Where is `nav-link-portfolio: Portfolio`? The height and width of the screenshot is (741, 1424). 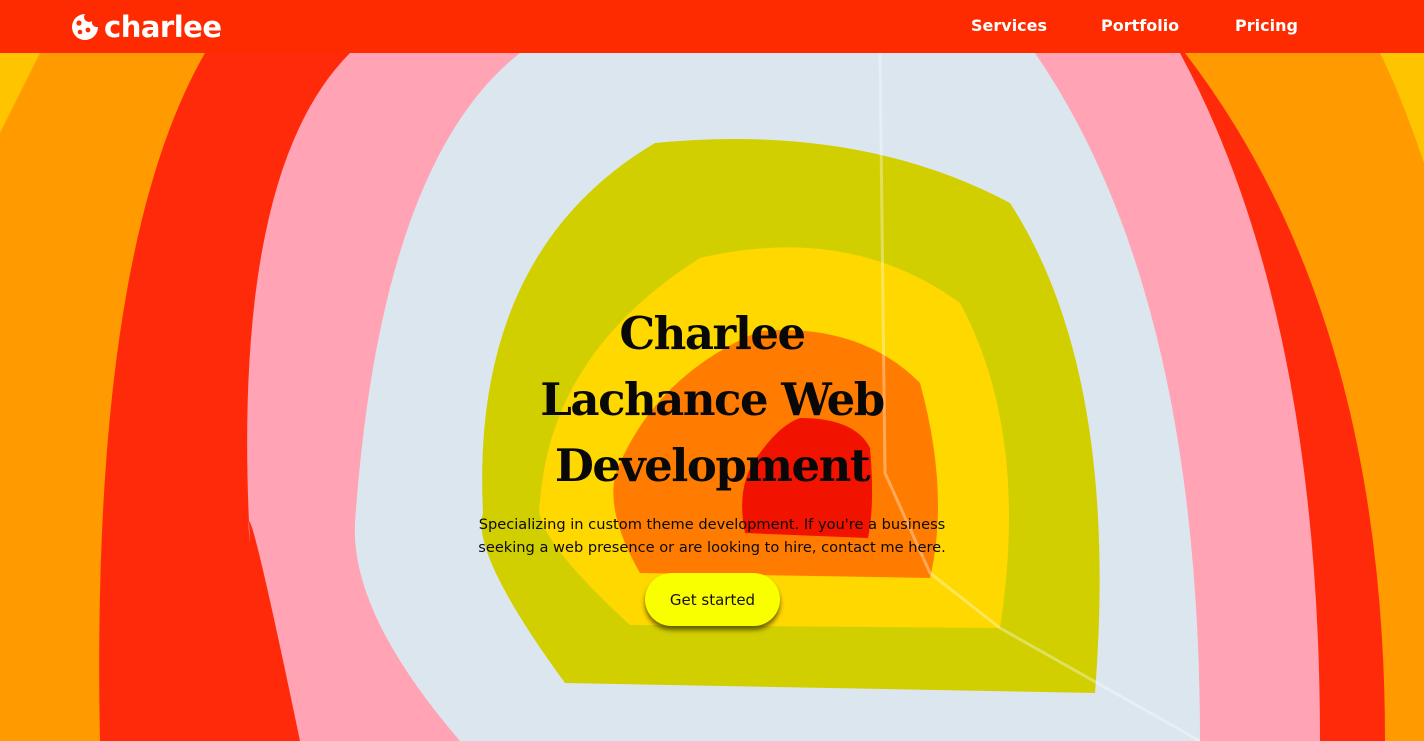 nav-link-portfolio: Portfolio is located at coordinates (1140, 26).